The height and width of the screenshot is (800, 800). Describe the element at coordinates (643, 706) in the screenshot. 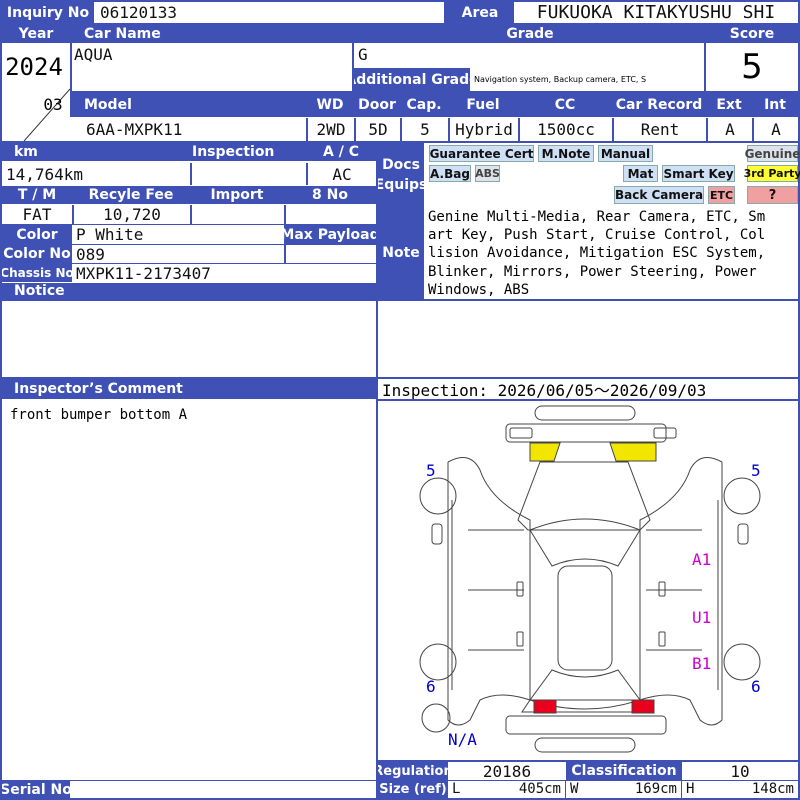

I see `rear-lamp-right` at that location.